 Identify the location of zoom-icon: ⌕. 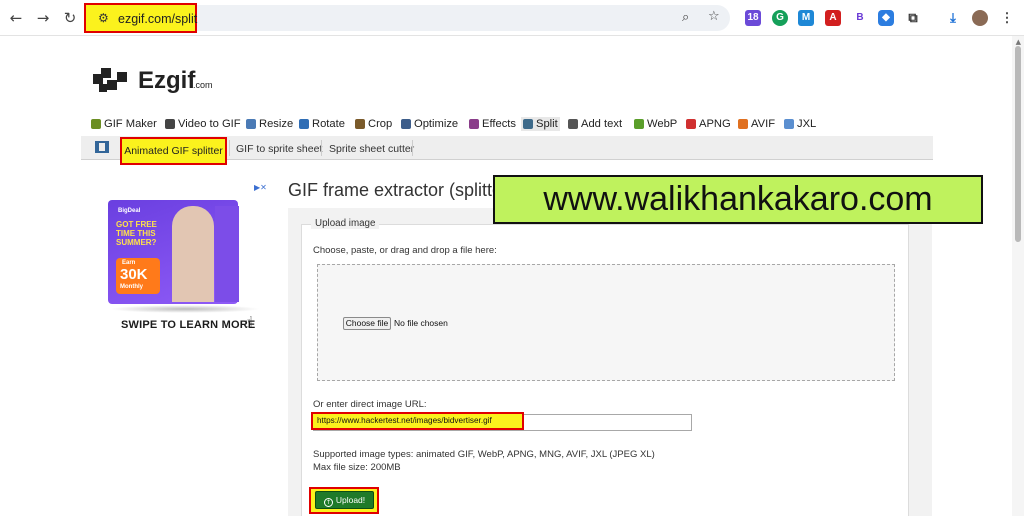
(685, 17).